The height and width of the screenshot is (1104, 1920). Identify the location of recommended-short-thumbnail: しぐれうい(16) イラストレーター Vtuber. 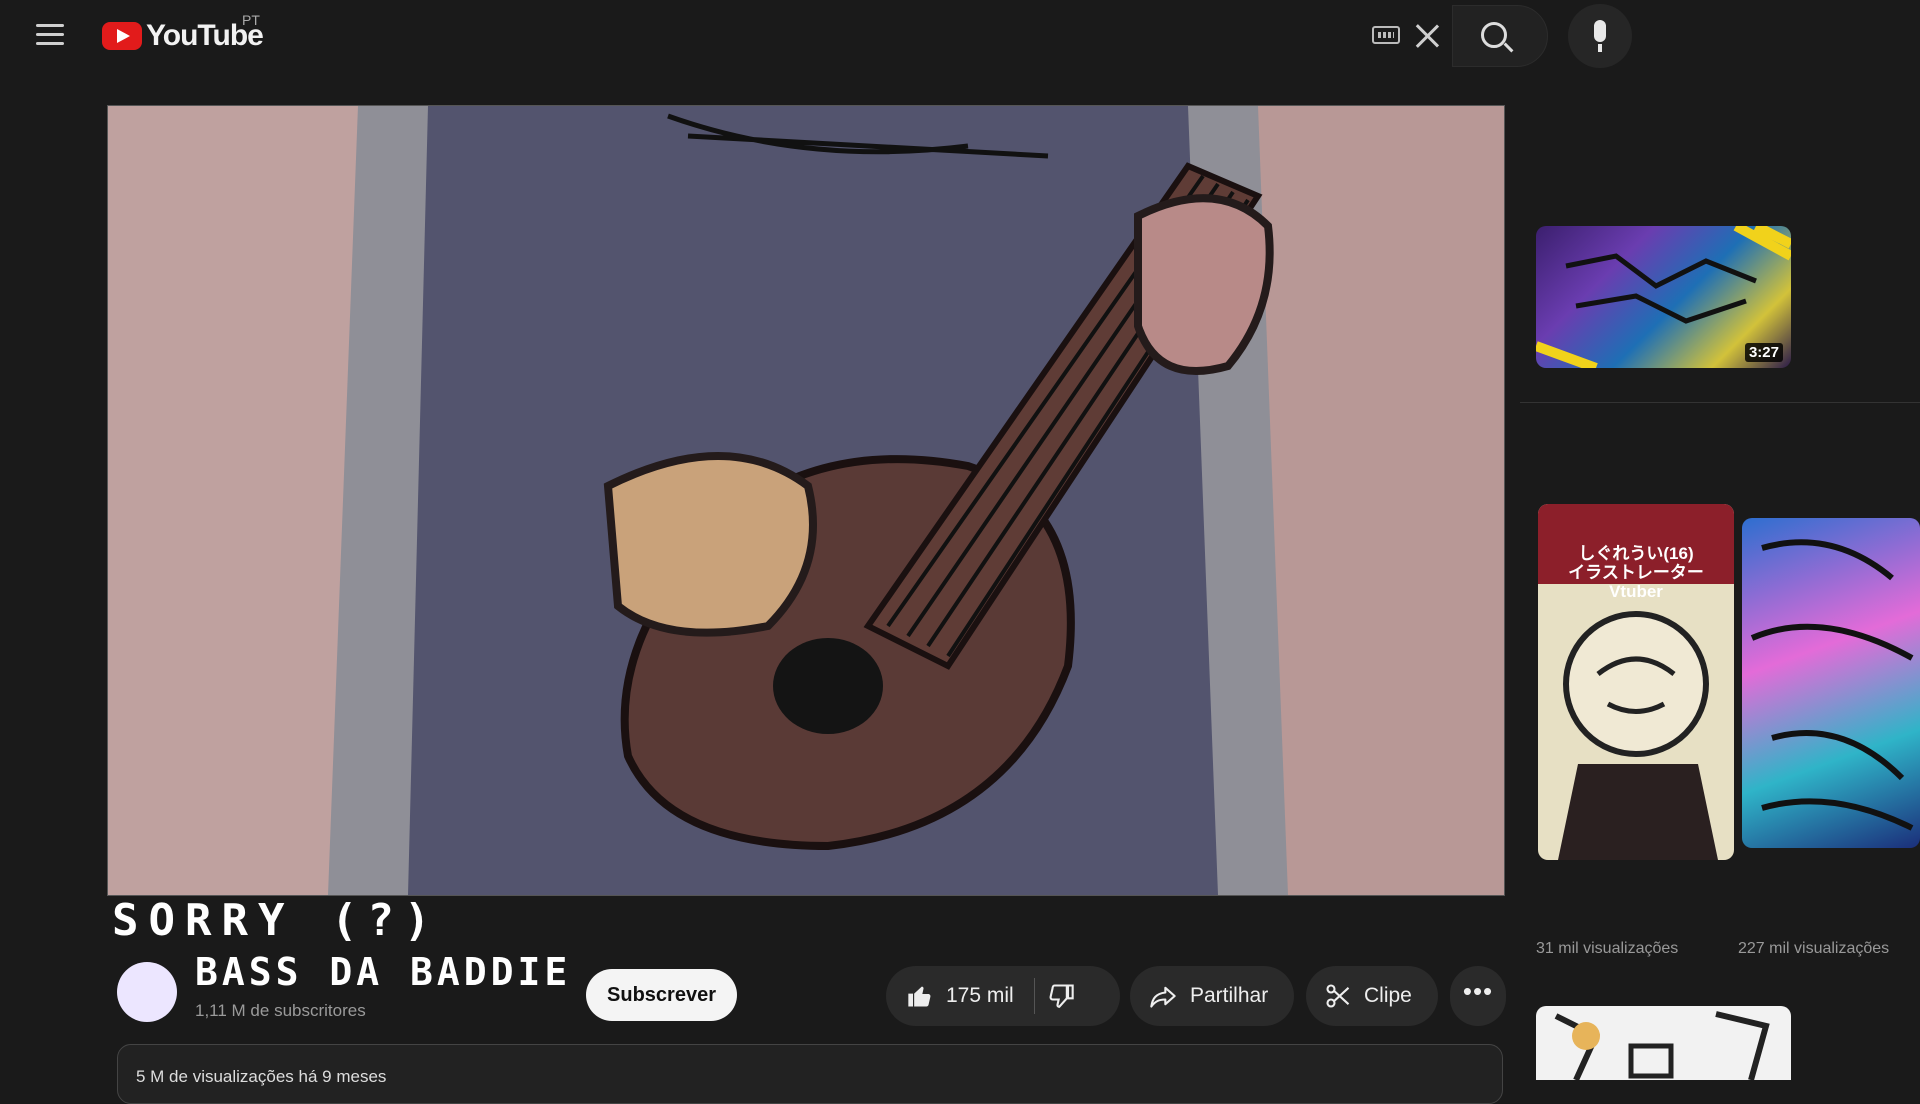
(1636, 682).